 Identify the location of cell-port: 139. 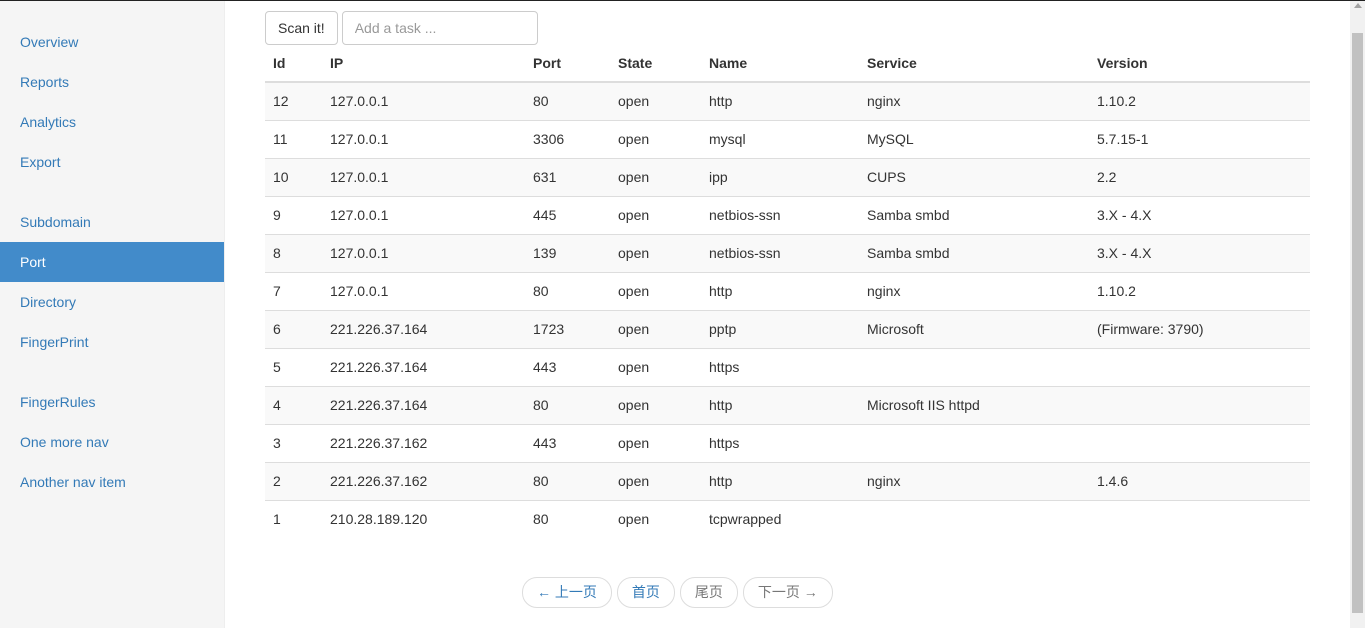
(567, 252).